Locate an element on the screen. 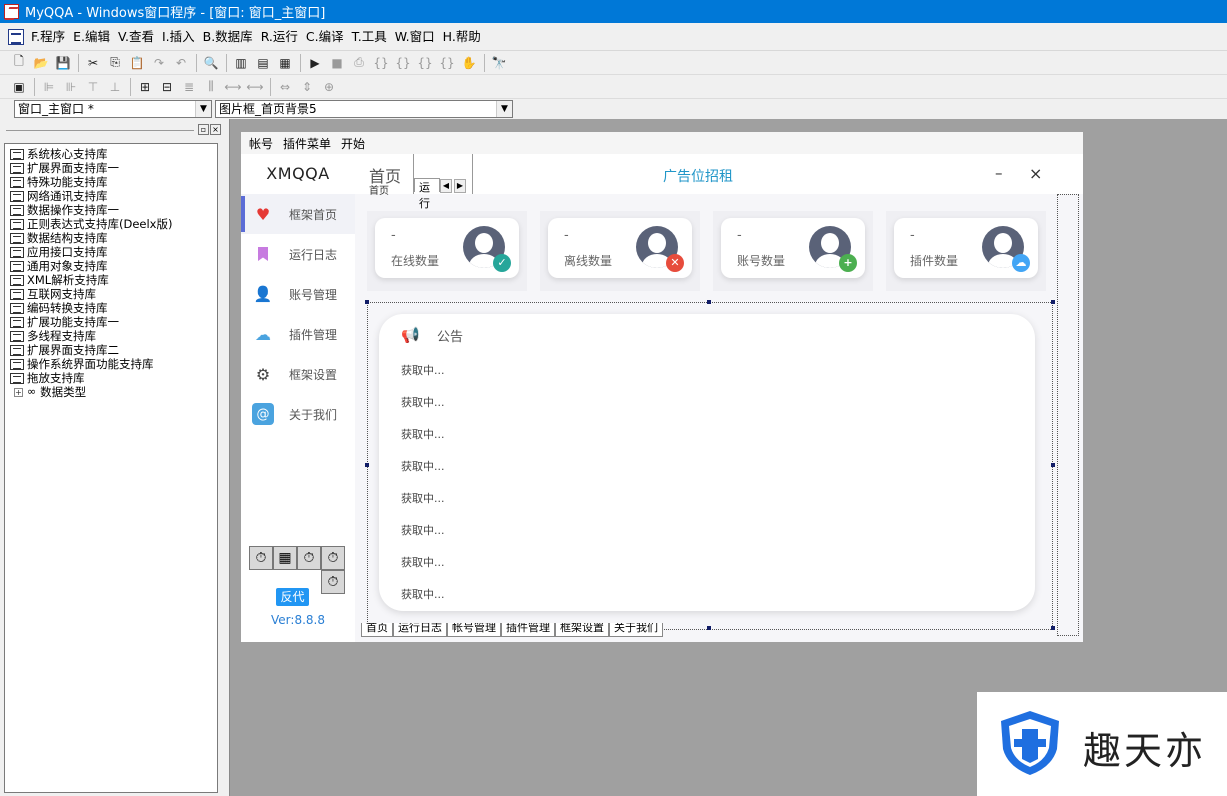  center-horizontal-icon: ⊞ is located at coordinates (145, 87).